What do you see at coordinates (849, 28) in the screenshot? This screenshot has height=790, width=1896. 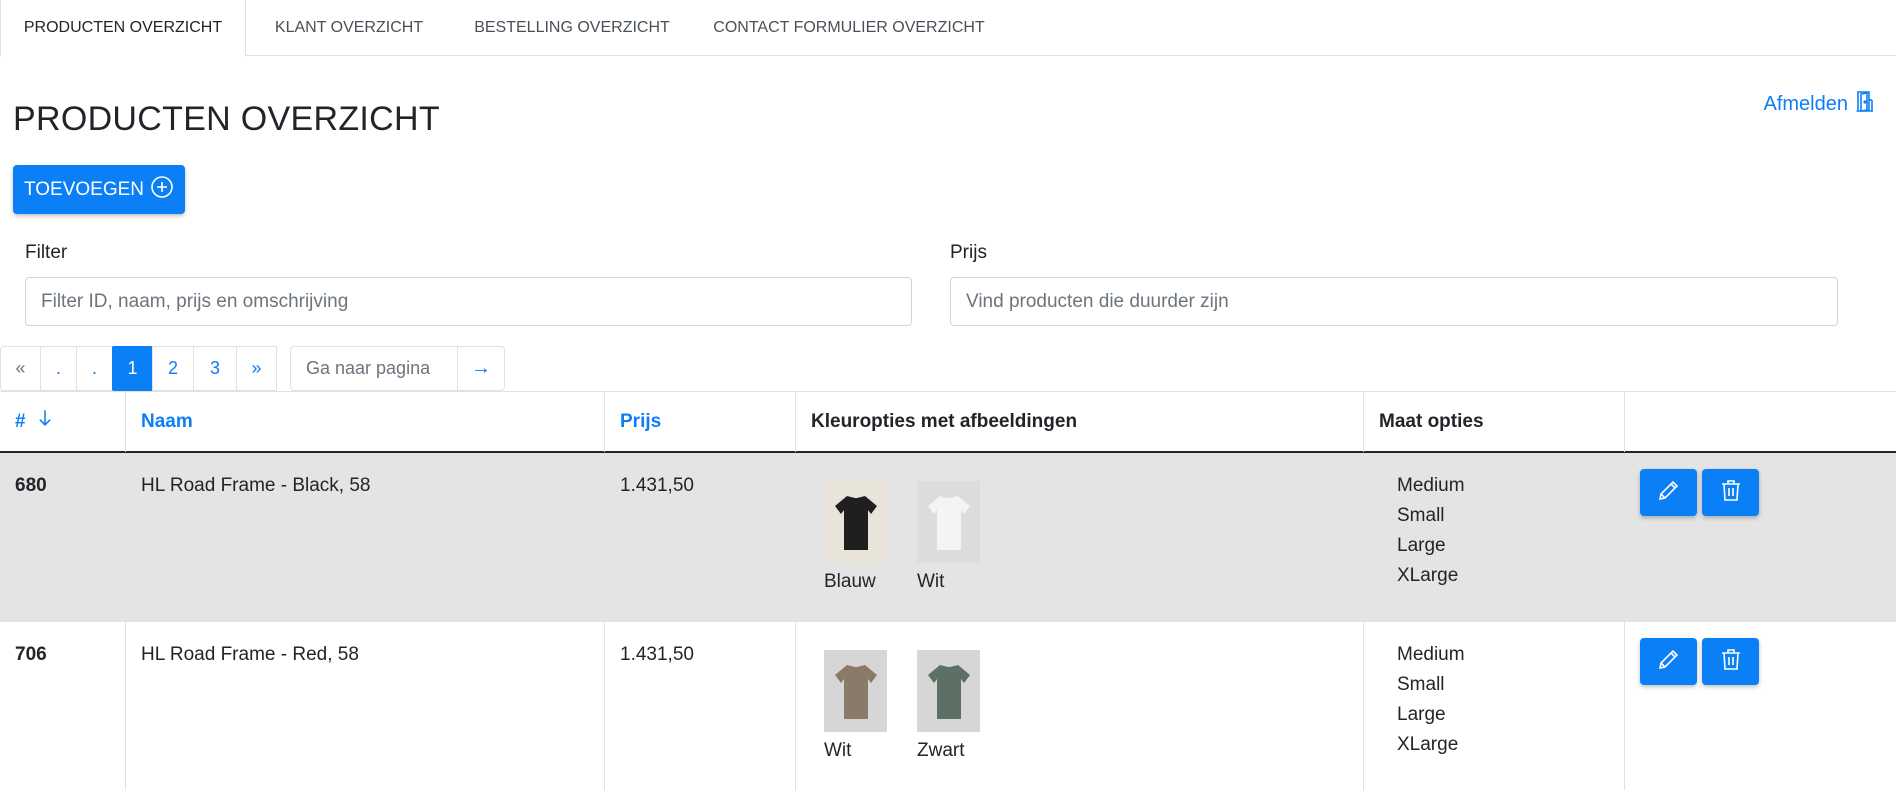 I see `tab-contact-formulier-overzicht: CONTACT FORMULIER OVERZICHT` at bounding box center [849, 28].